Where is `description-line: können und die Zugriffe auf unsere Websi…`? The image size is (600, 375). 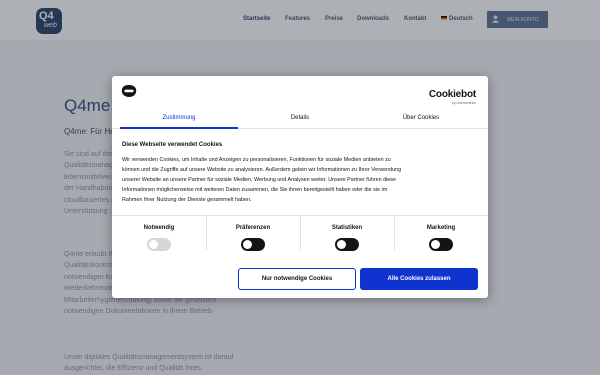 description-line: können und die Zugriffe auf unsere Websi… is located at coordinates (262, 169).